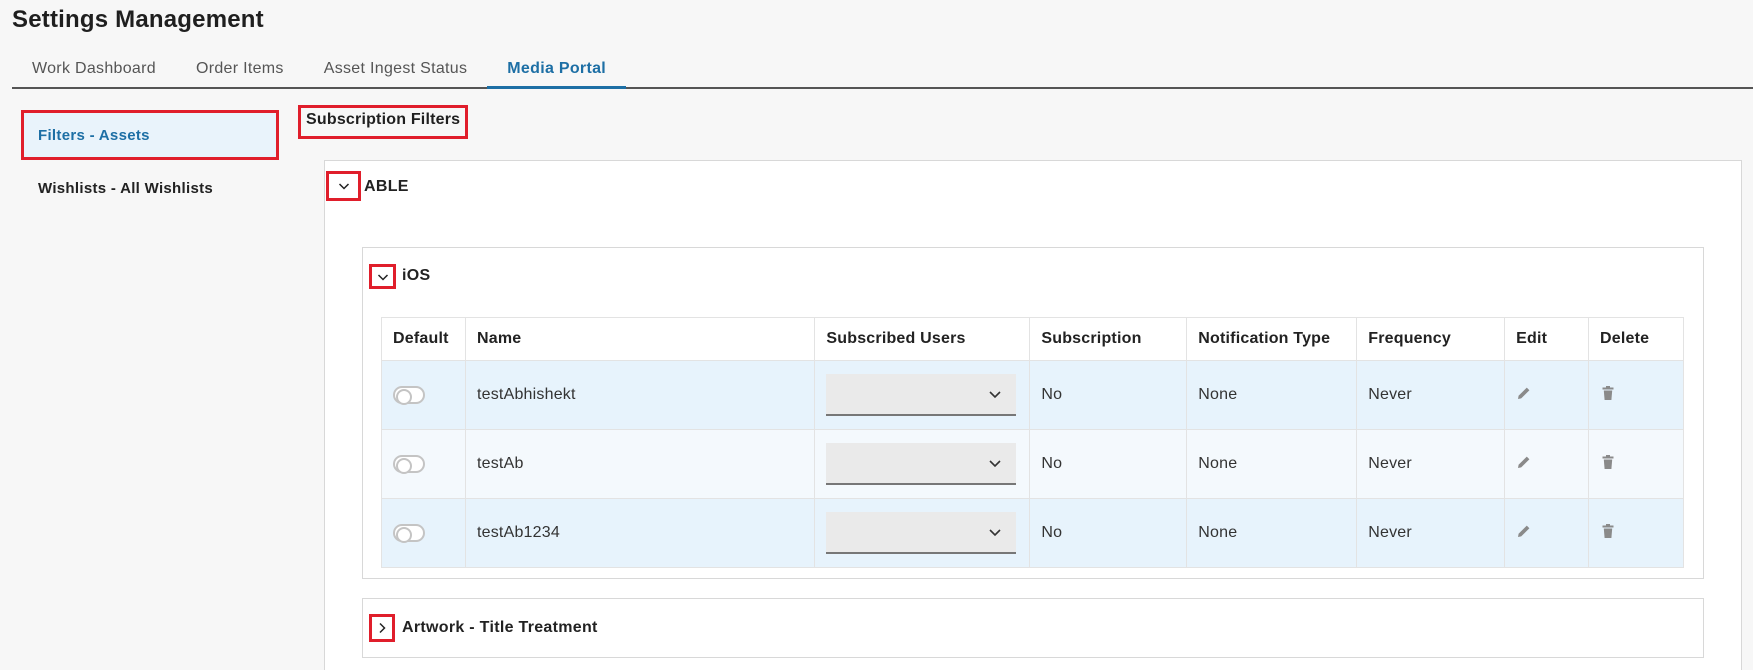  Describe the element at coordinates (640, 395) in the screenshot. I see `filter-name: testAbhishekt` at that location.